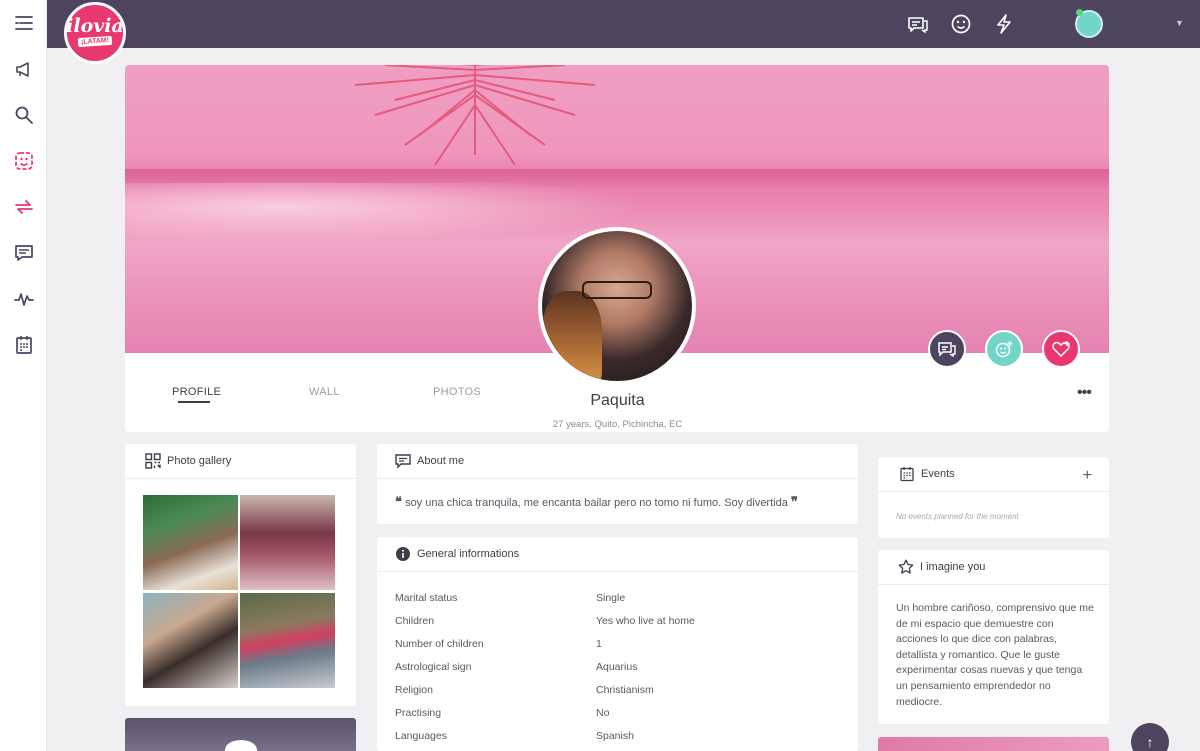 This screenshot has width=1200, height=751. Describe the element at coordinates (1137, 23) in the screenshot. I see `user-name: username` at that location.